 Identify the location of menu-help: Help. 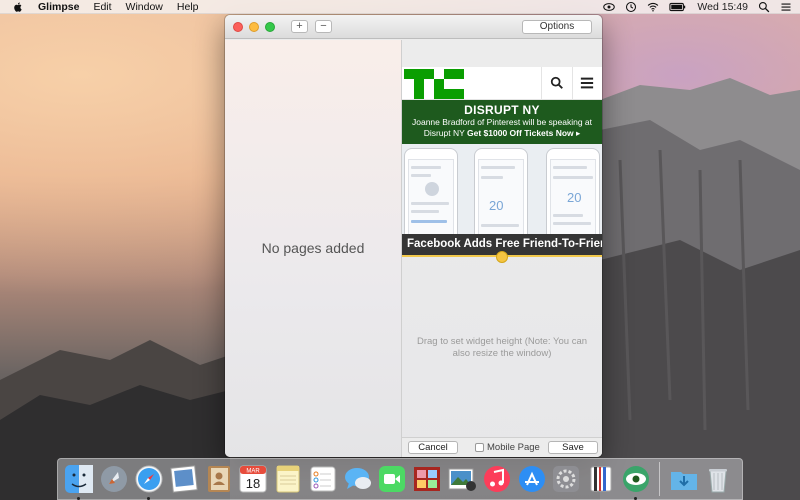
(188, 7).